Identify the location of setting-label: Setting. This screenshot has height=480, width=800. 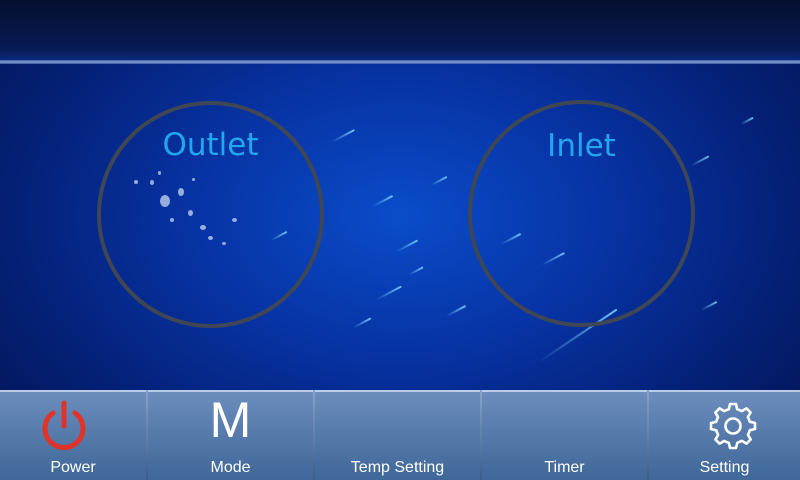
(724, 467).